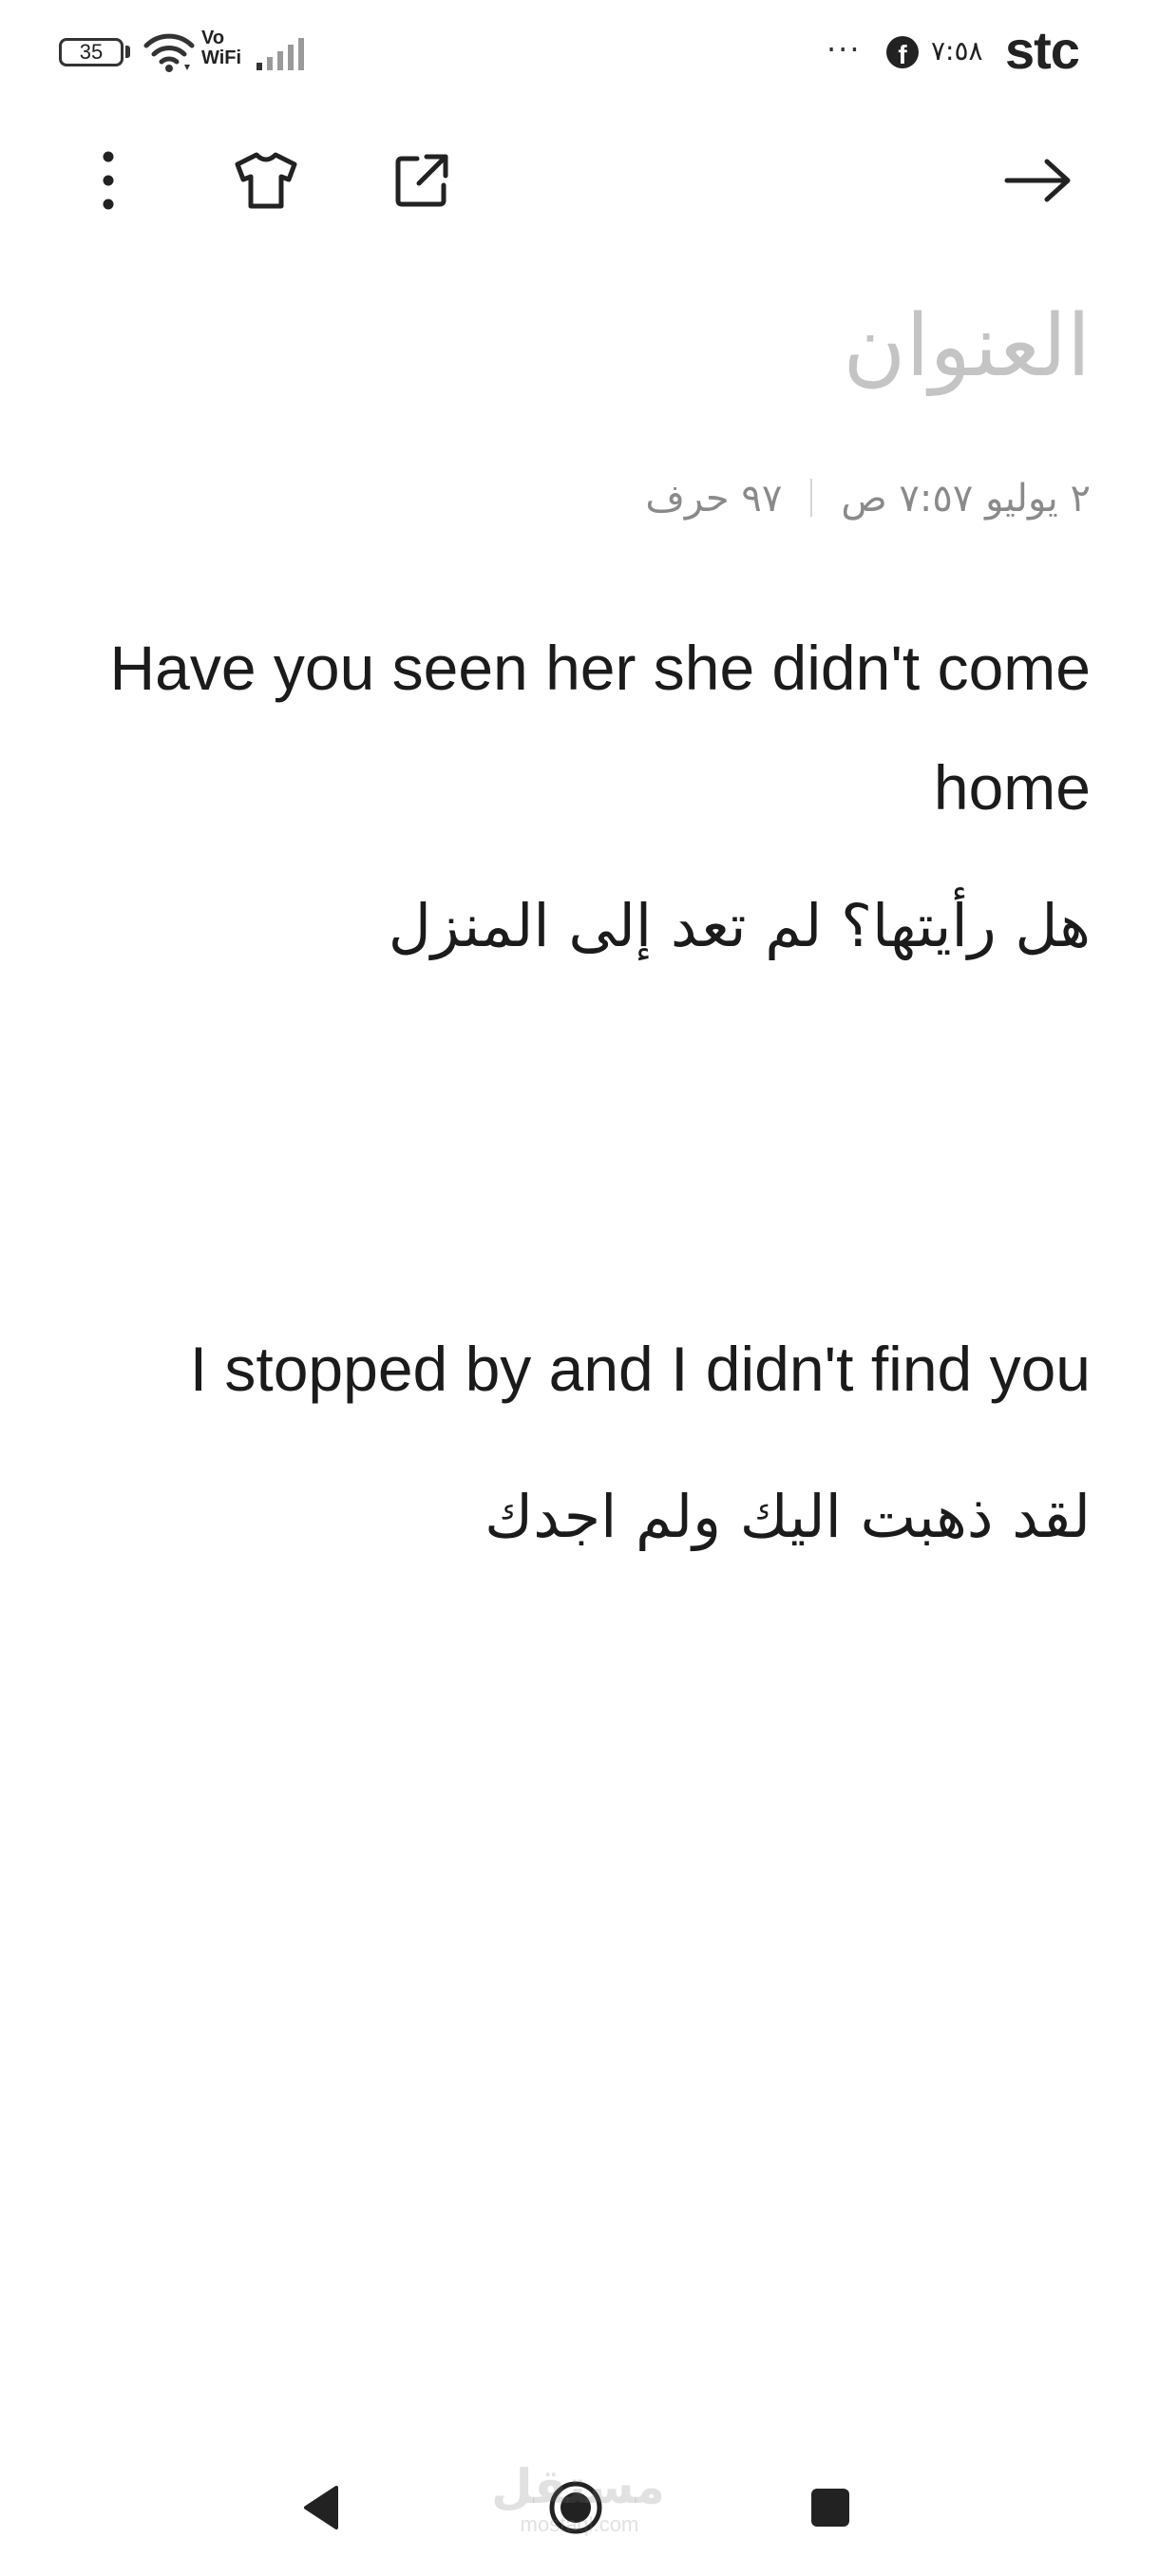 The image size is (1159, 2576). I want to click on nav-back-button, so click(321, 2508).